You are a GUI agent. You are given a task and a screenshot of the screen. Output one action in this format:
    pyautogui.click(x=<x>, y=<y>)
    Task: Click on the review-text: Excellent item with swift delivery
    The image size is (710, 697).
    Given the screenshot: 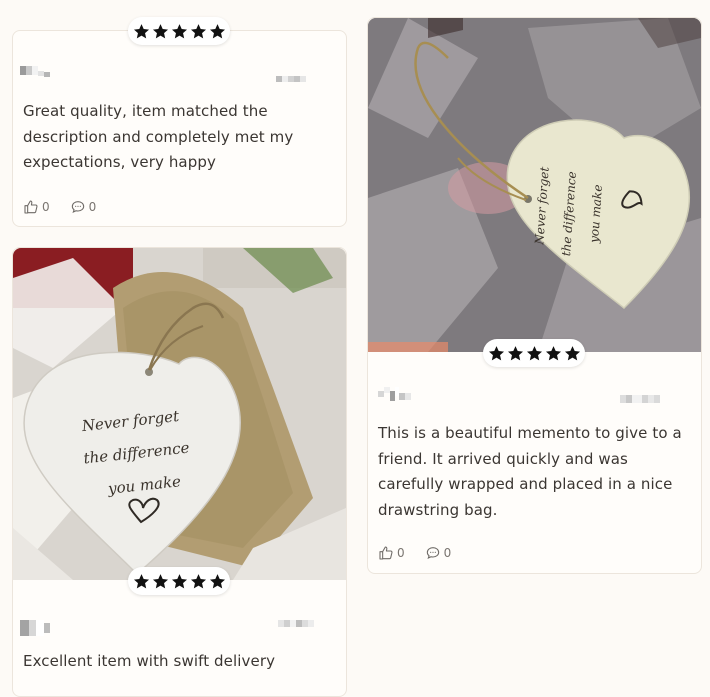 What is the action you would take?
    pyautogui.click(x=149, y=661)
    